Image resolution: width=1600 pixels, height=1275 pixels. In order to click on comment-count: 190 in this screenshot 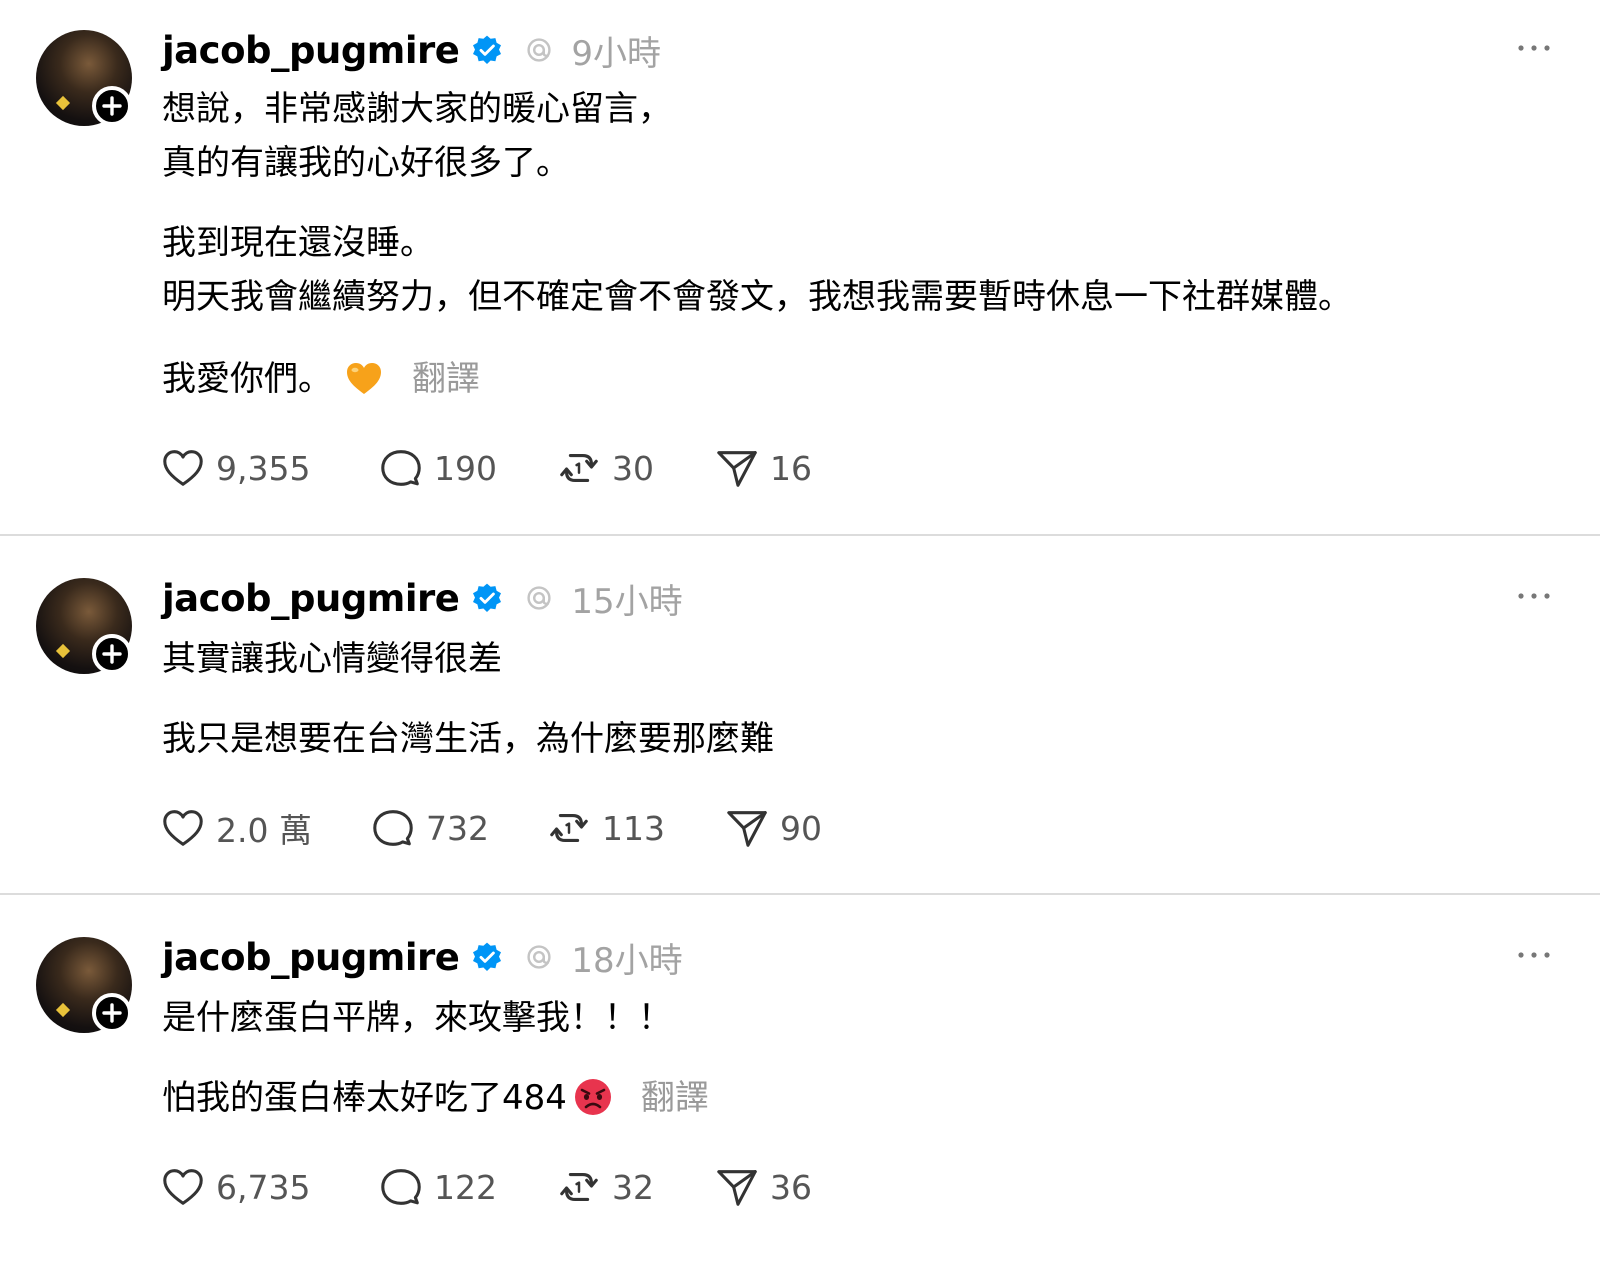, I will do `click(465, 468)`.